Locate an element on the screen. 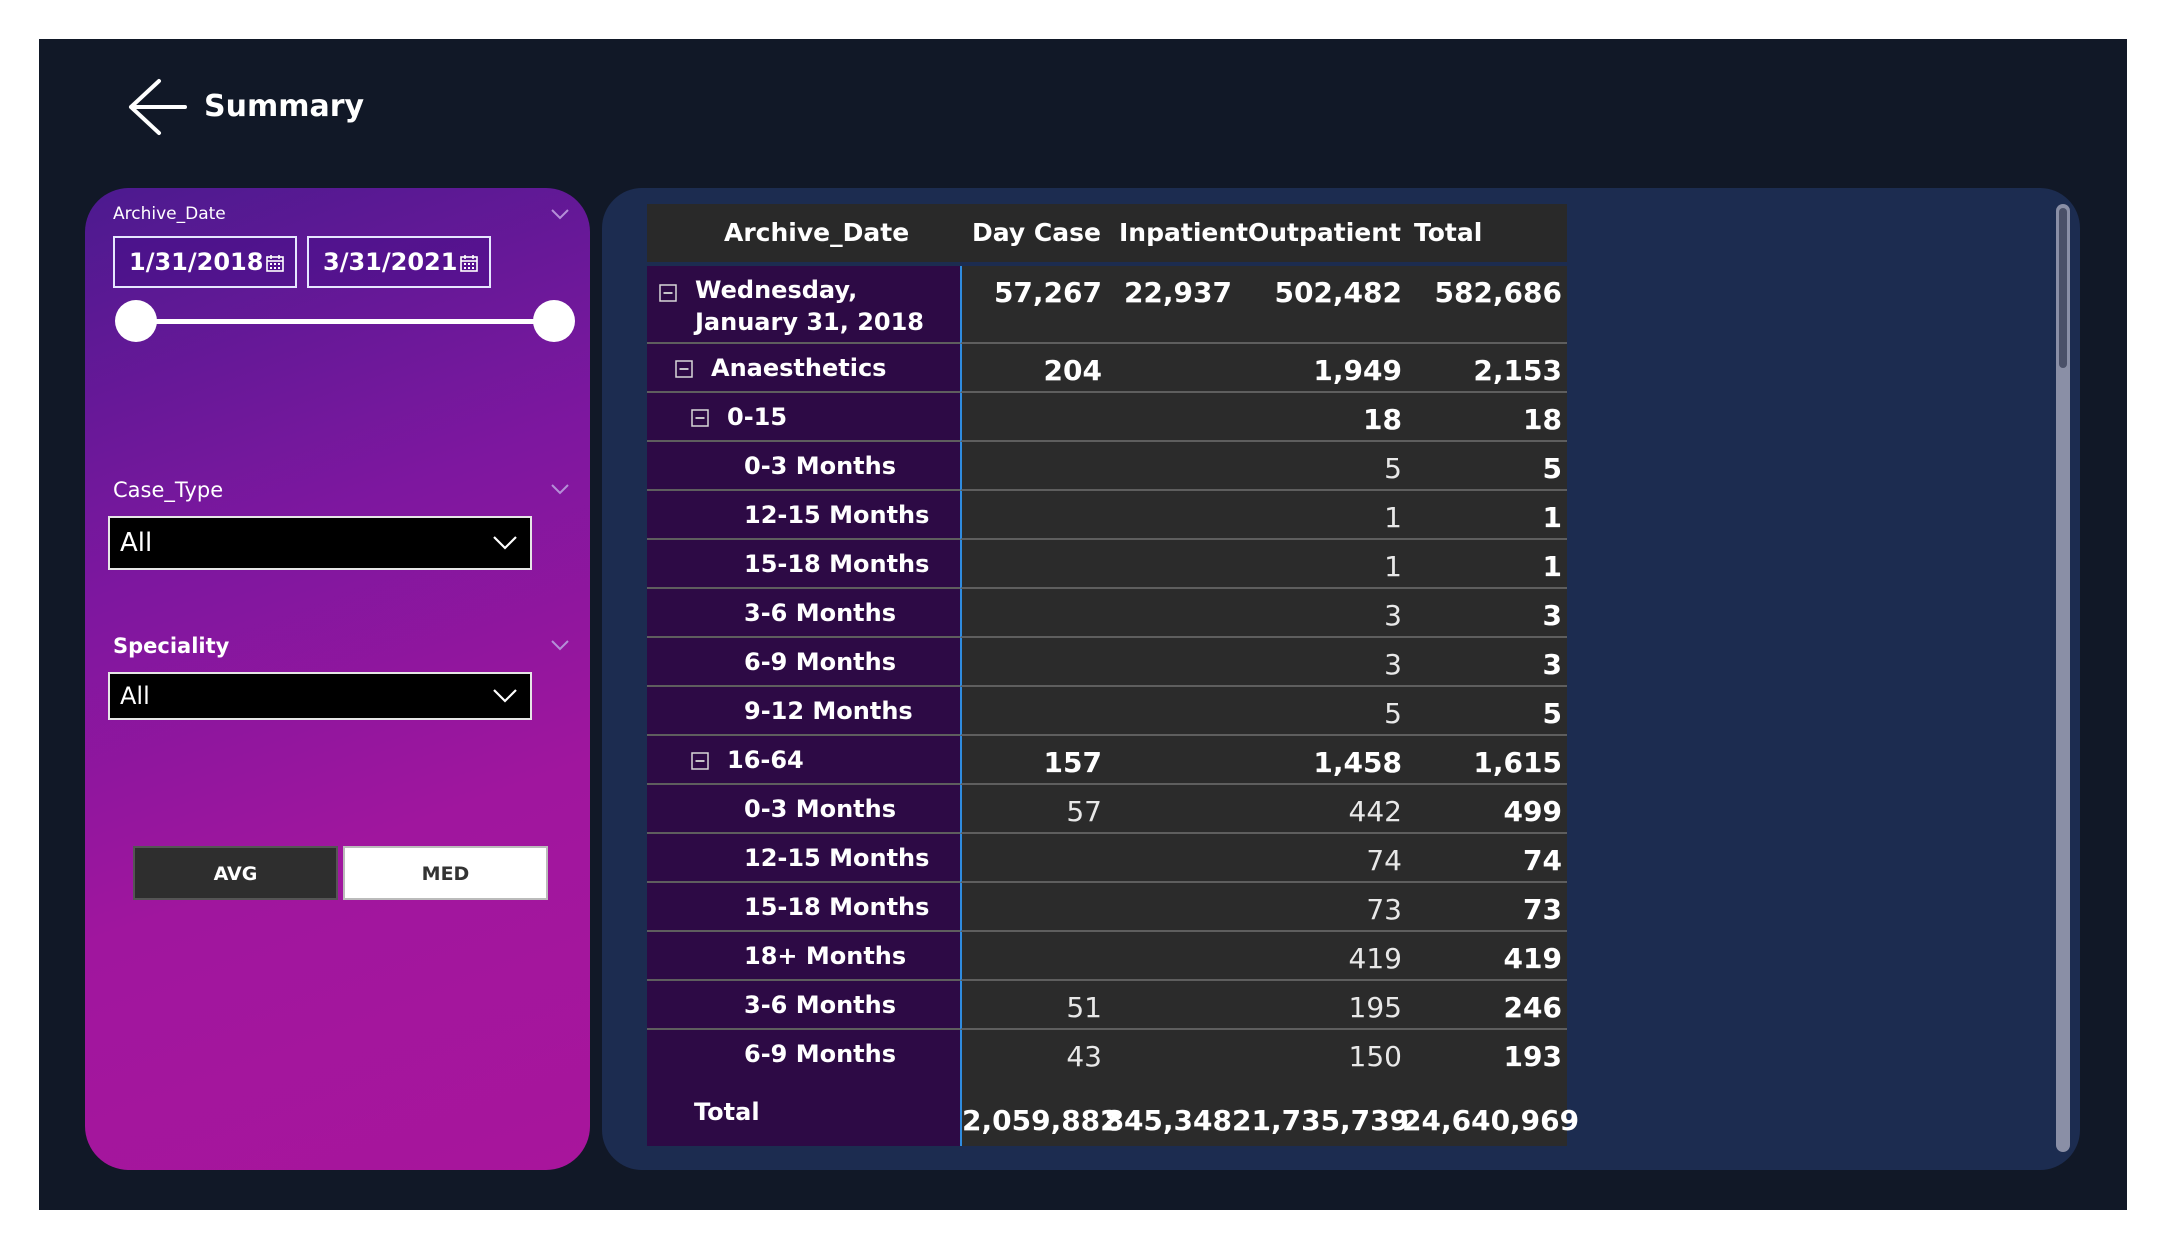  table-row: 15-18 Months 1 1 is located at coordinates (1107, 564).